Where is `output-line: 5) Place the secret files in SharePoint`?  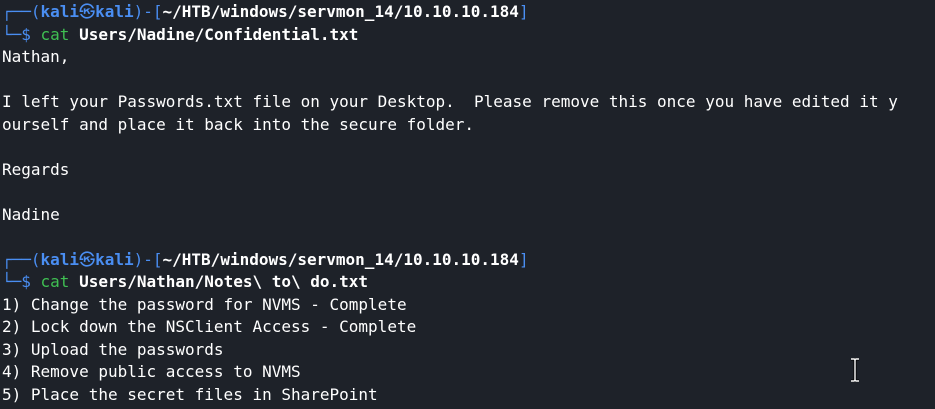 output-line: 5) Place the secret files in SharePoint is located at coordinates (190, 394).